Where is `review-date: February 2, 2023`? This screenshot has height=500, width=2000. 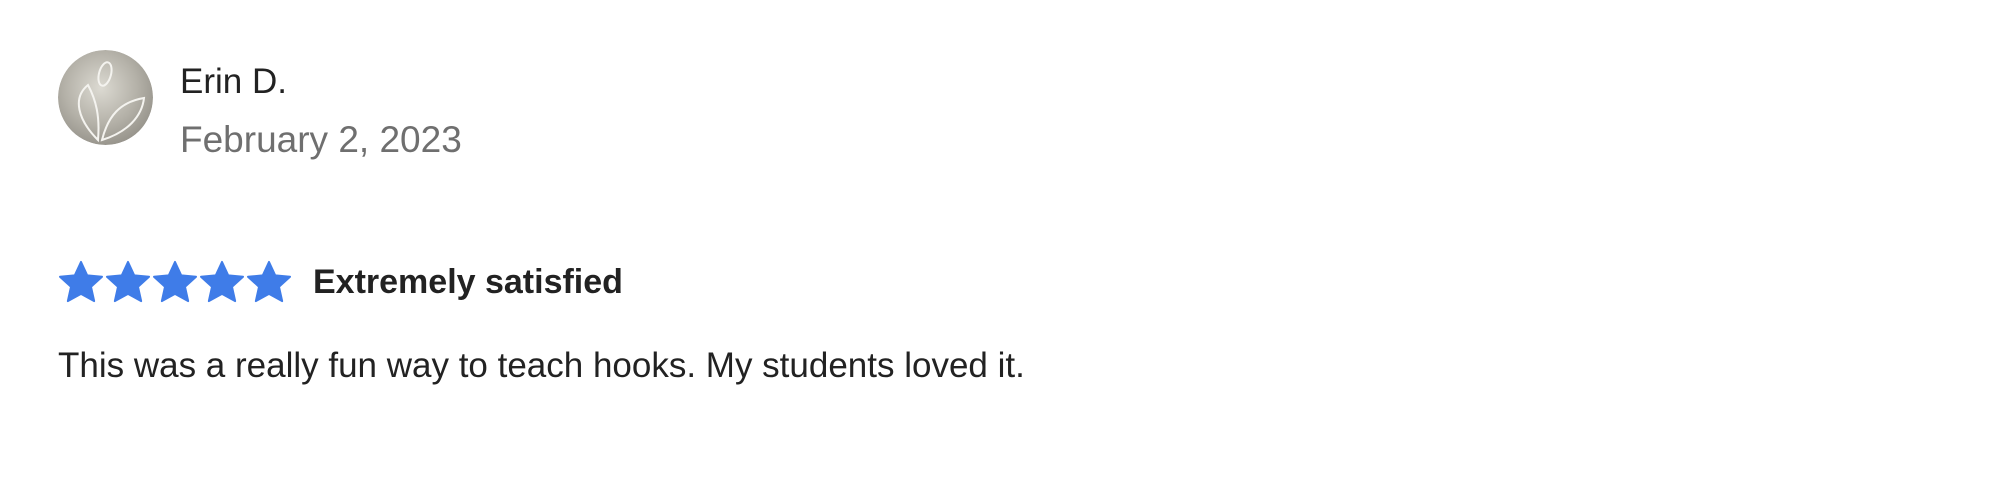 review-date: February 2, 2023 is located at coordinates (321, 139).